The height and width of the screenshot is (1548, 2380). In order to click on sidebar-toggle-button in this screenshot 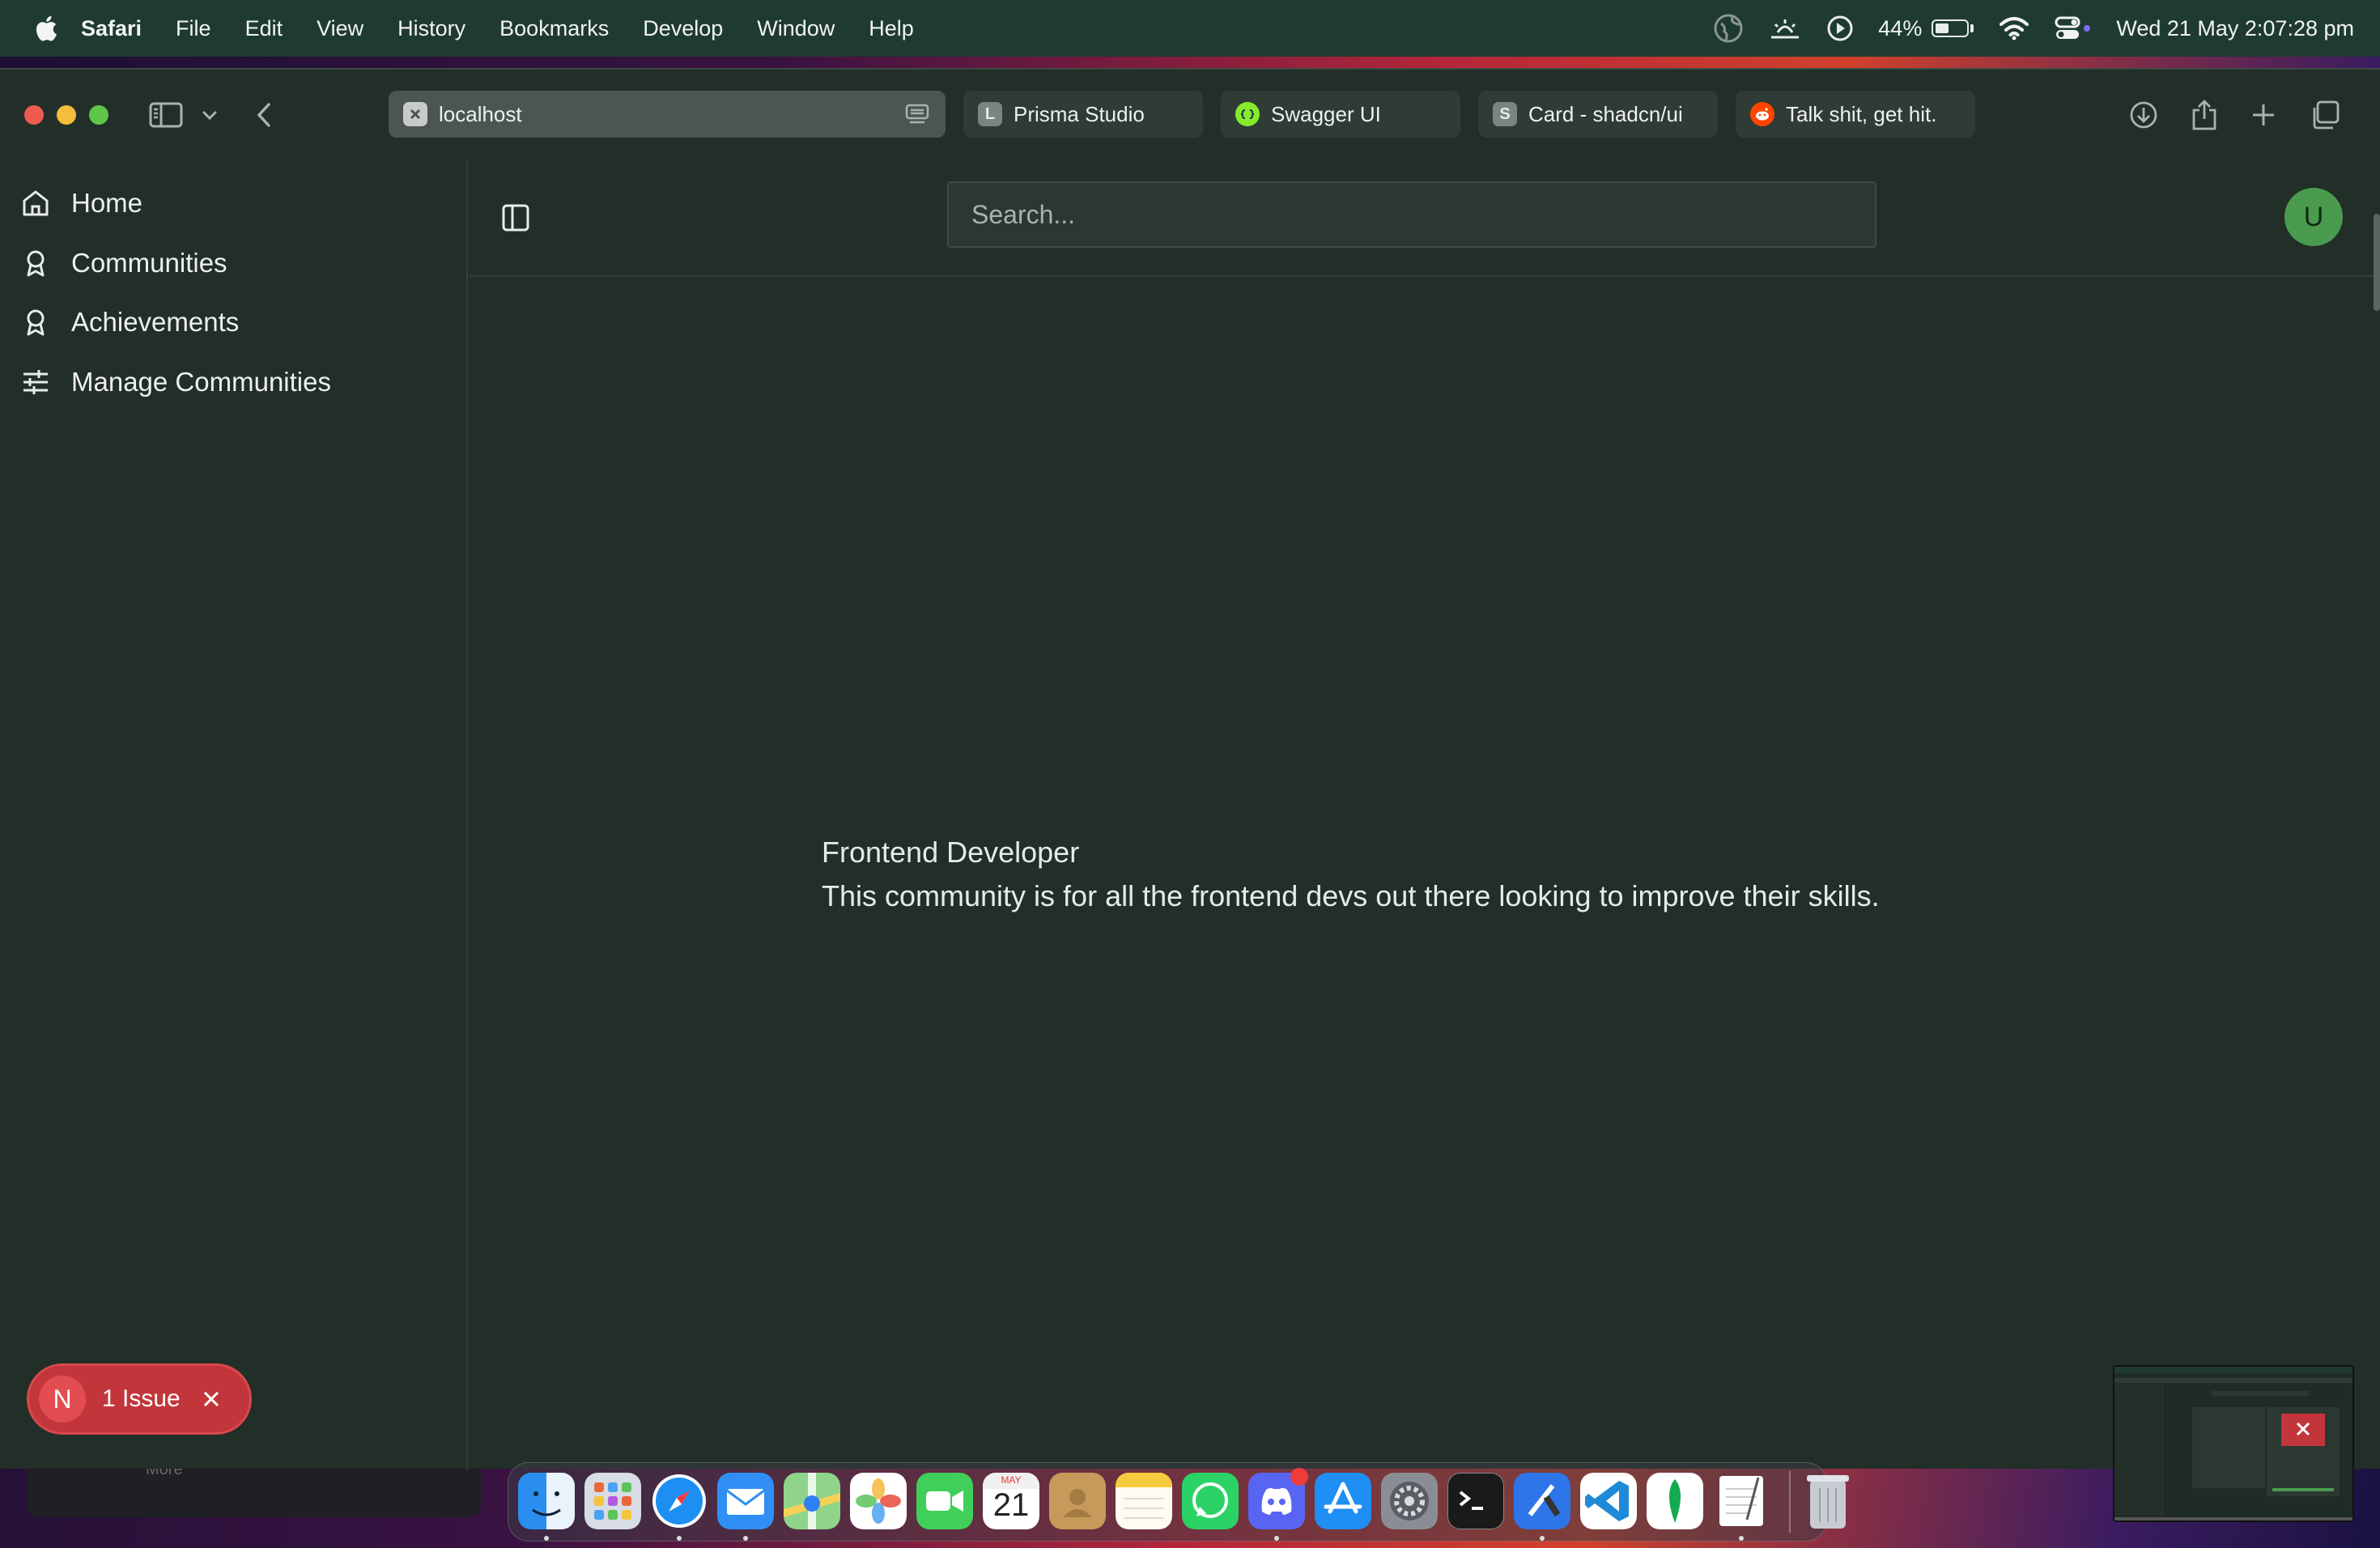, I will do `click(166, 115)`.